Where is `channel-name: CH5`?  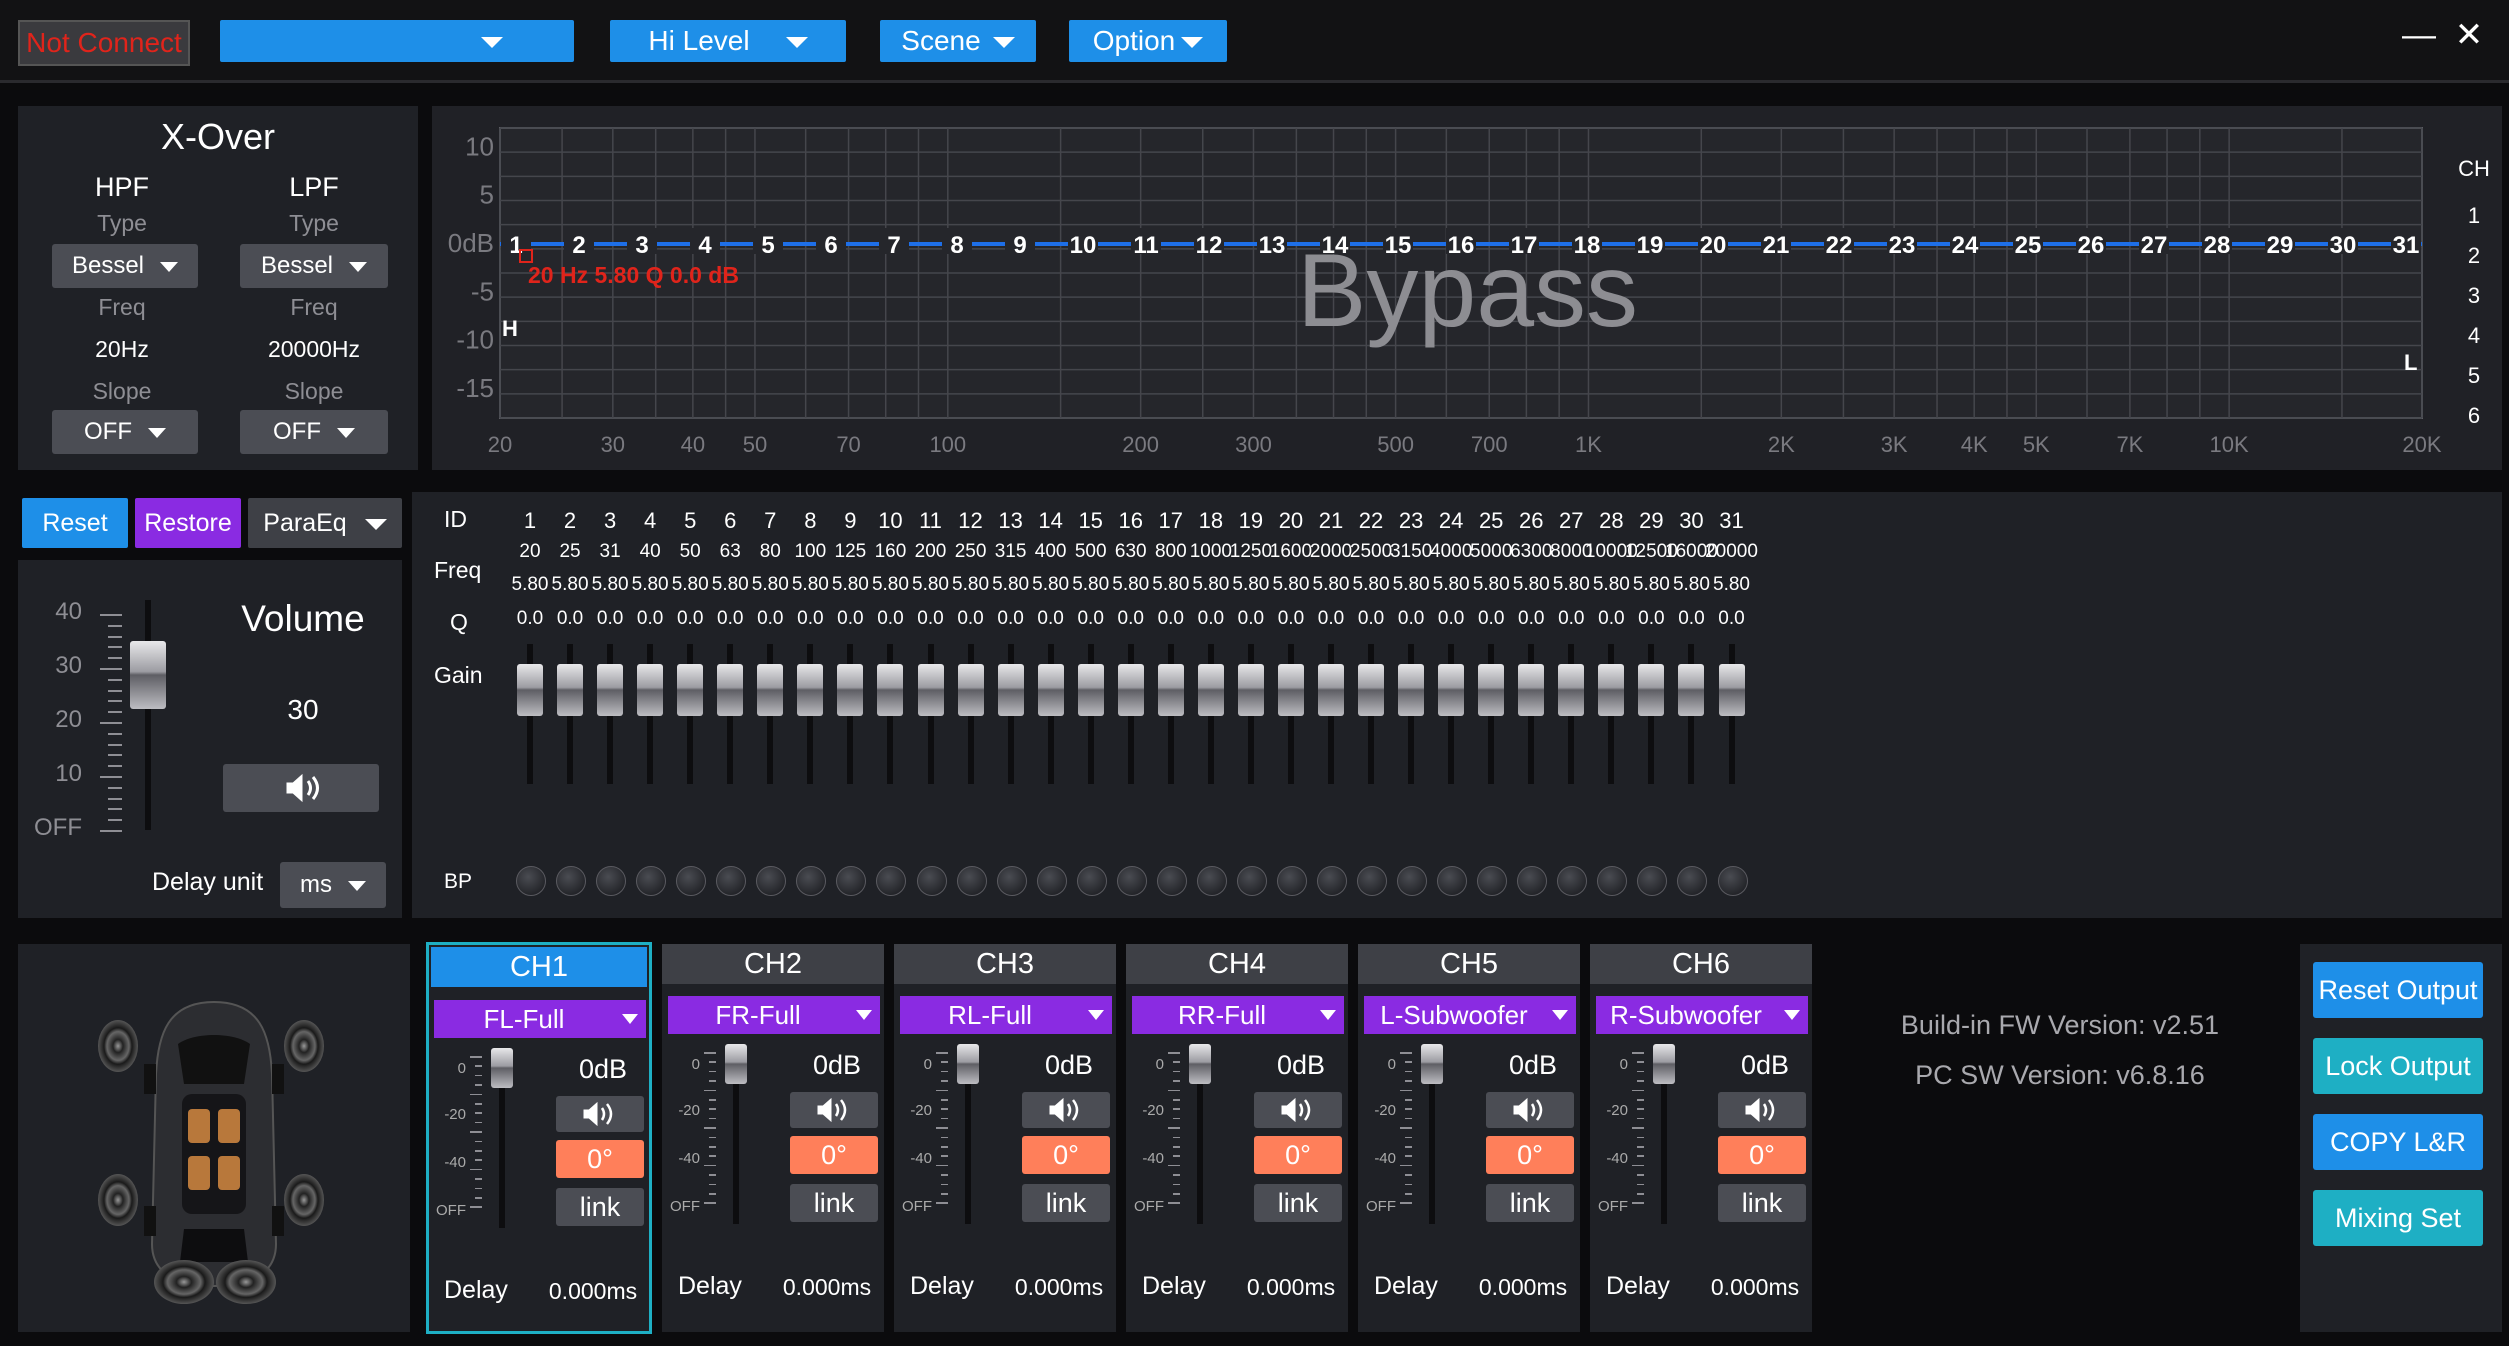
channel-name: CH5 is located at coordinates (1469, 964).